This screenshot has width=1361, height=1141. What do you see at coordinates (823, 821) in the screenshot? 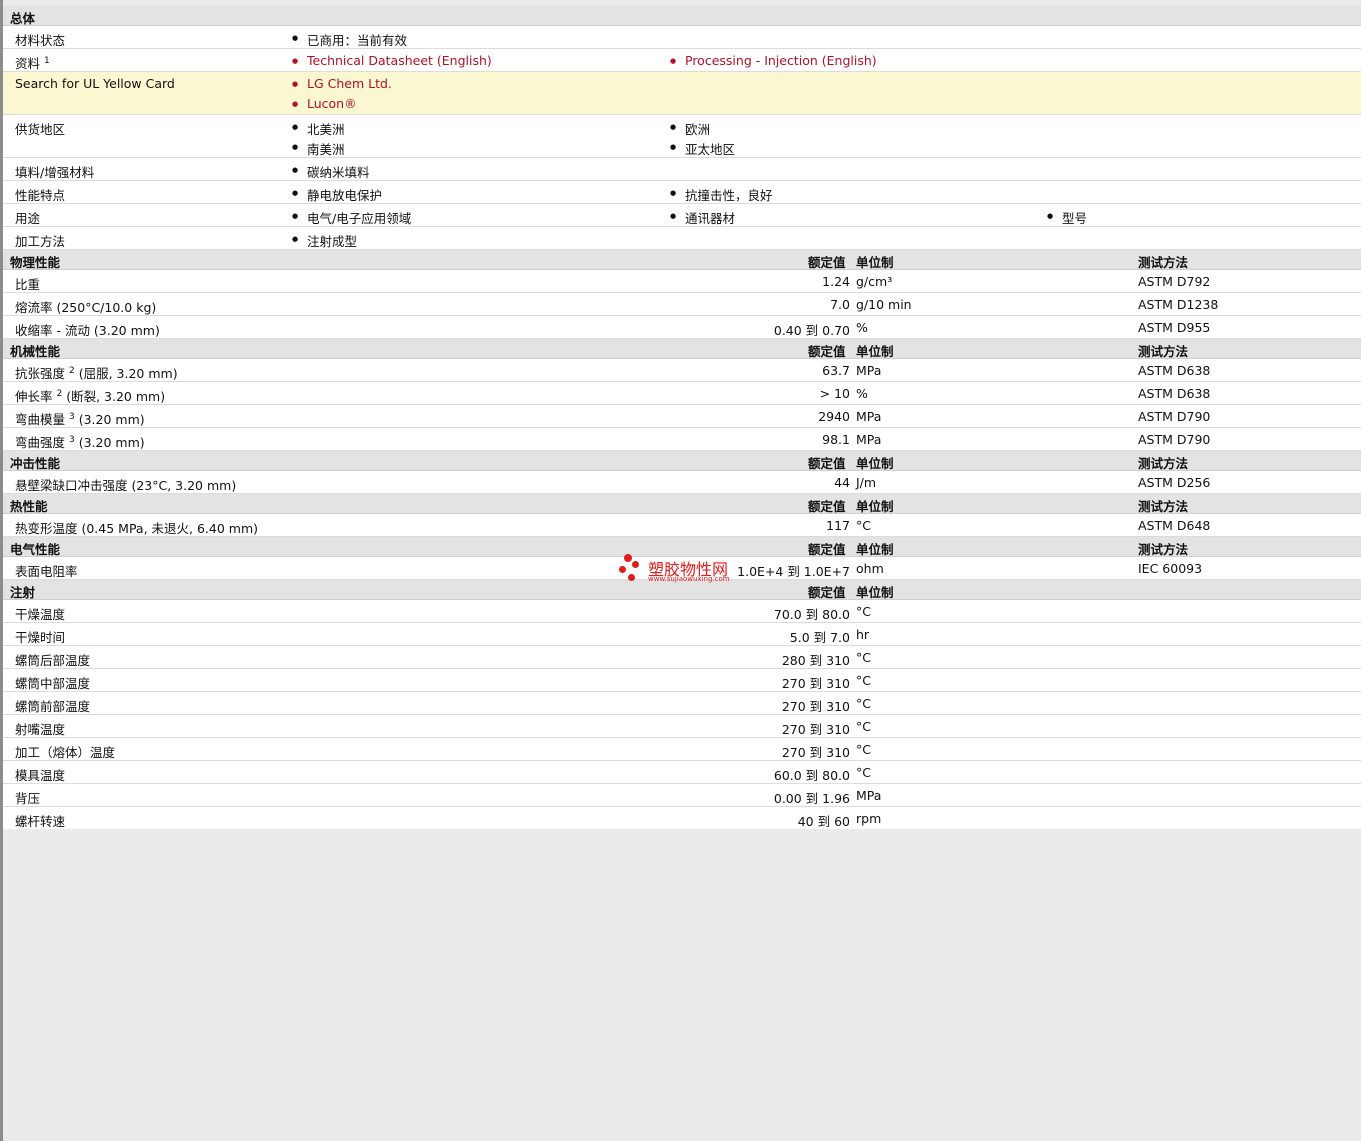
I see `property-value: 40 到 60` at bounding box center [823, 821].